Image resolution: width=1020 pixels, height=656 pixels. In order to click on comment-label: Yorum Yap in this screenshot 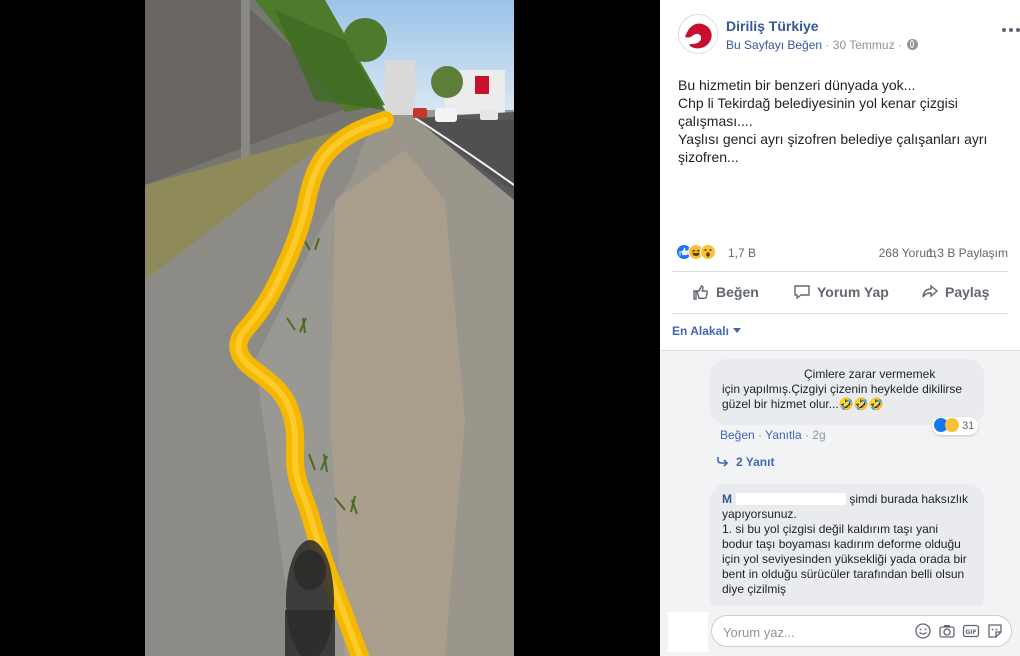, I will do `click(853, 292)`.